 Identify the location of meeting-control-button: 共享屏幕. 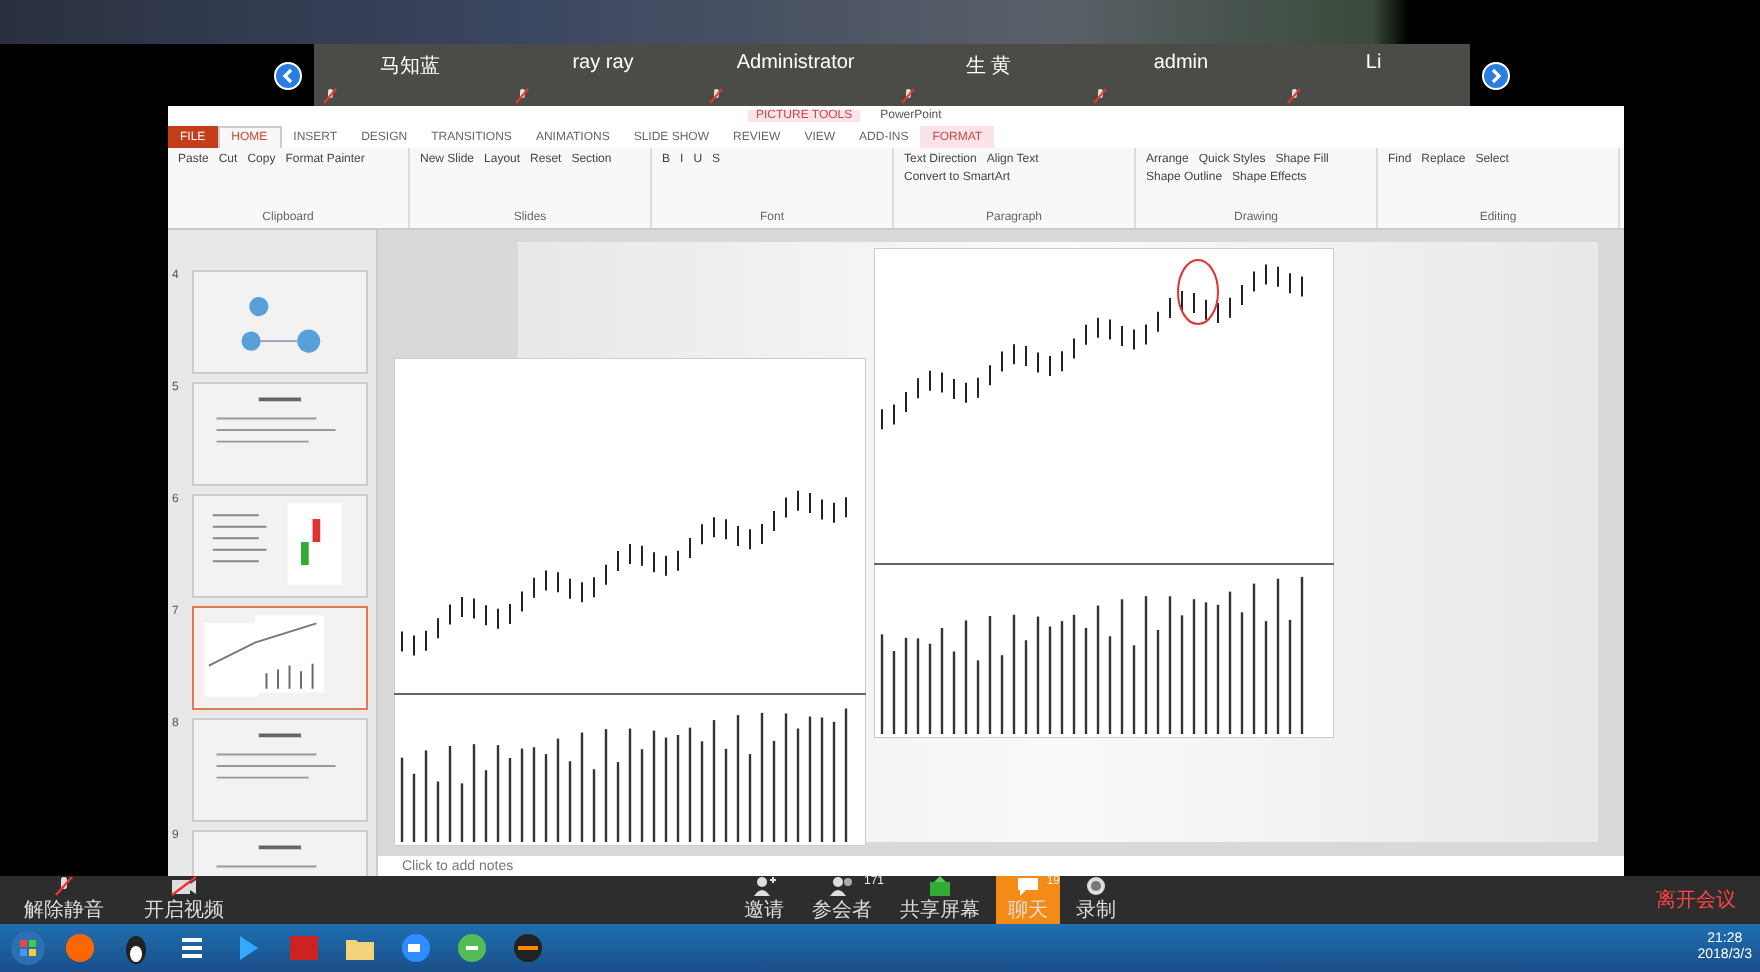
(940, 900).